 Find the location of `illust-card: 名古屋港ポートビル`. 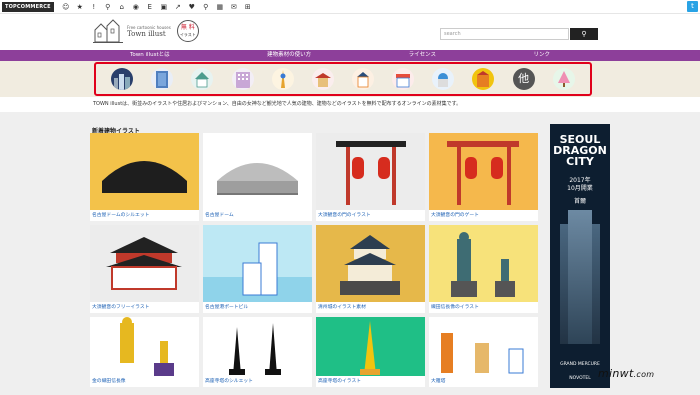

illust-card: 名古屋港ポートビル is located at coordinates (257, 269).